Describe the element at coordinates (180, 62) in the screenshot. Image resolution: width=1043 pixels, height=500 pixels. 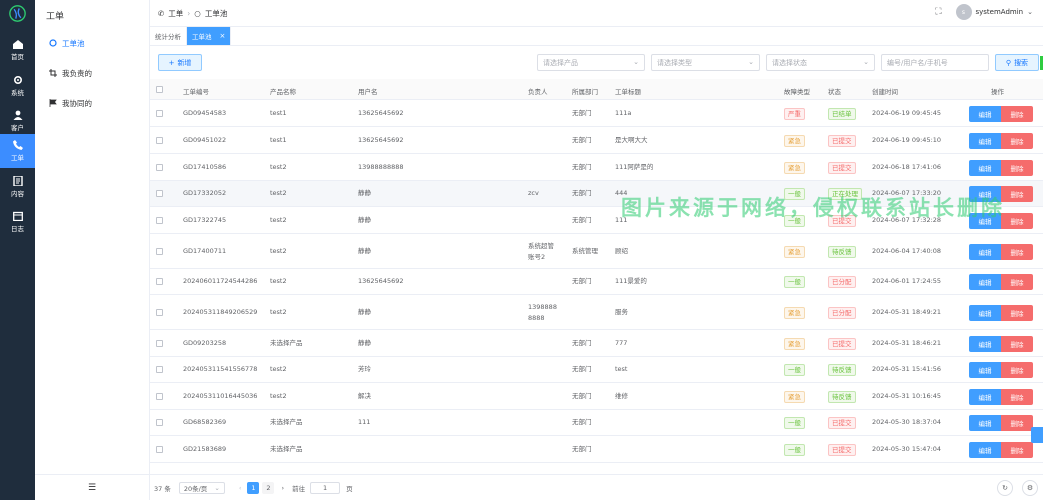
I see `add-button: + 新增` at that location.